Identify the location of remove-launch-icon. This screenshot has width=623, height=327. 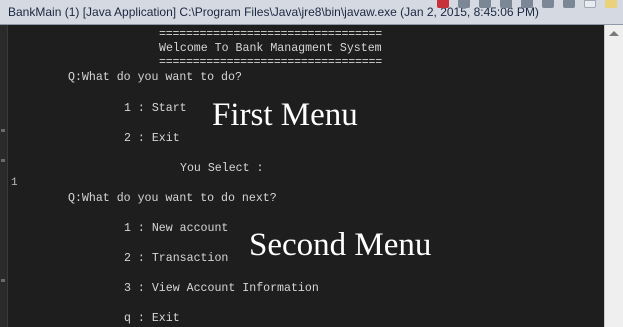
(464, 4).